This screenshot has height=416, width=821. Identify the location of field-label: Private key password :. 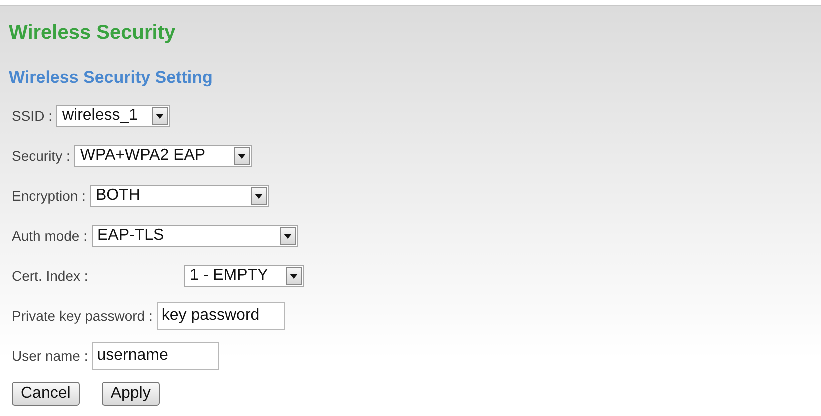
(82, 316).